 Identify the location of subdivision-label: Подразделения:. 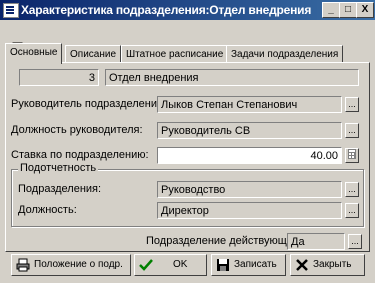
(60, 189).